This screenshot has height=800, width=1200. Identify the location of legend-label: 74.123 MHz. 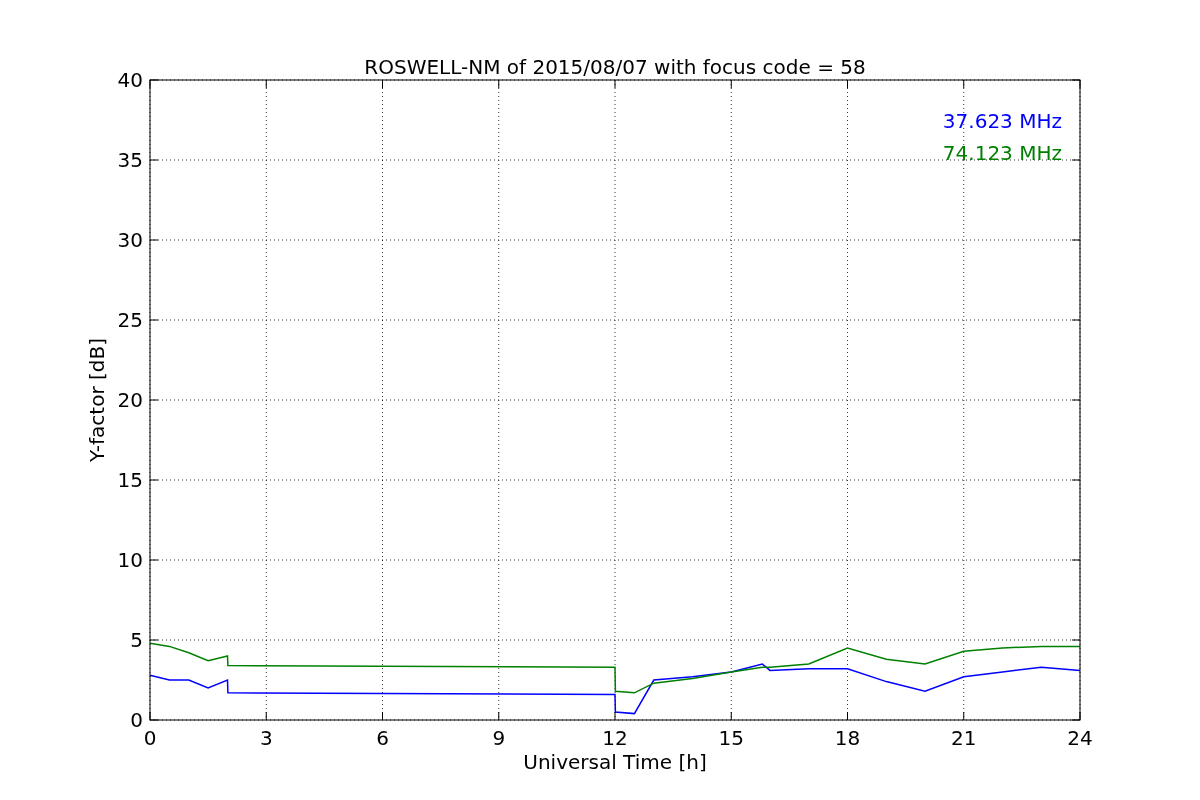
(1002, 153).